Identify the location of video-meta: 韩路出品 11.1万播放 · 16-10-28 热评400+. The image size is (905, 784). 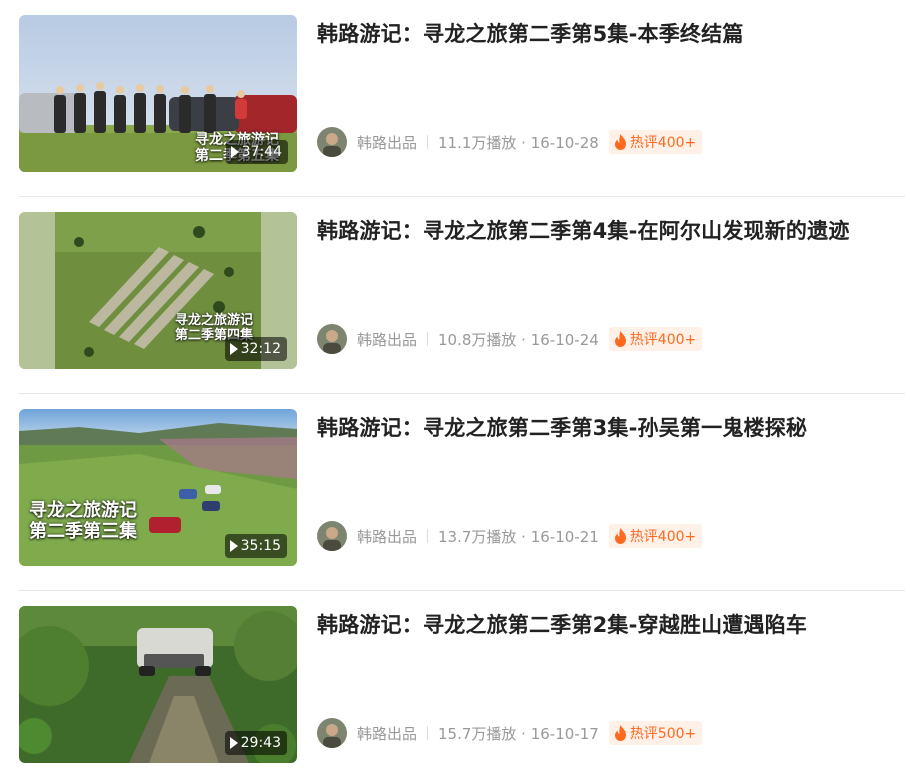
(510, 142).